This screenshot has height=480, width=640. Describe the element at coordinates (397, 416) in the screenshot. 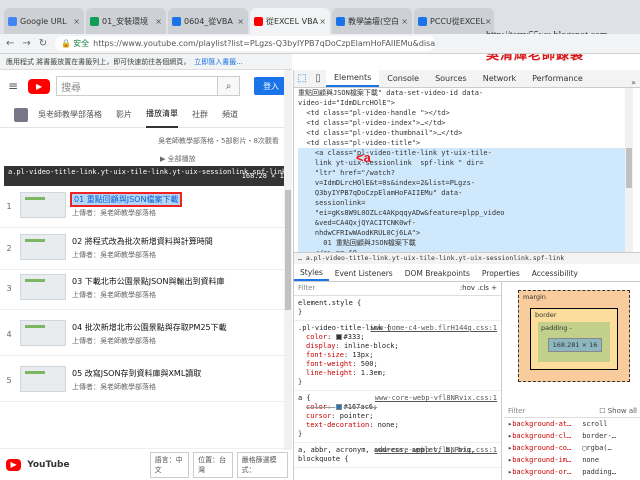

I see `css-property: cursor: pointer;` at that location.